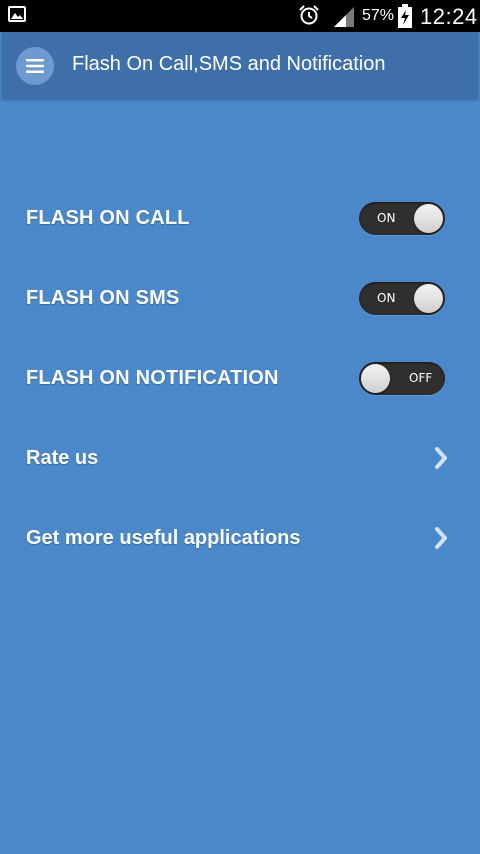 This screenshot has height=854, width=480. What do you see at coordinates (108, 218) in the screenshot?
I see `setting-label: FLASH ON CALL` at bounding box center [108, 218].